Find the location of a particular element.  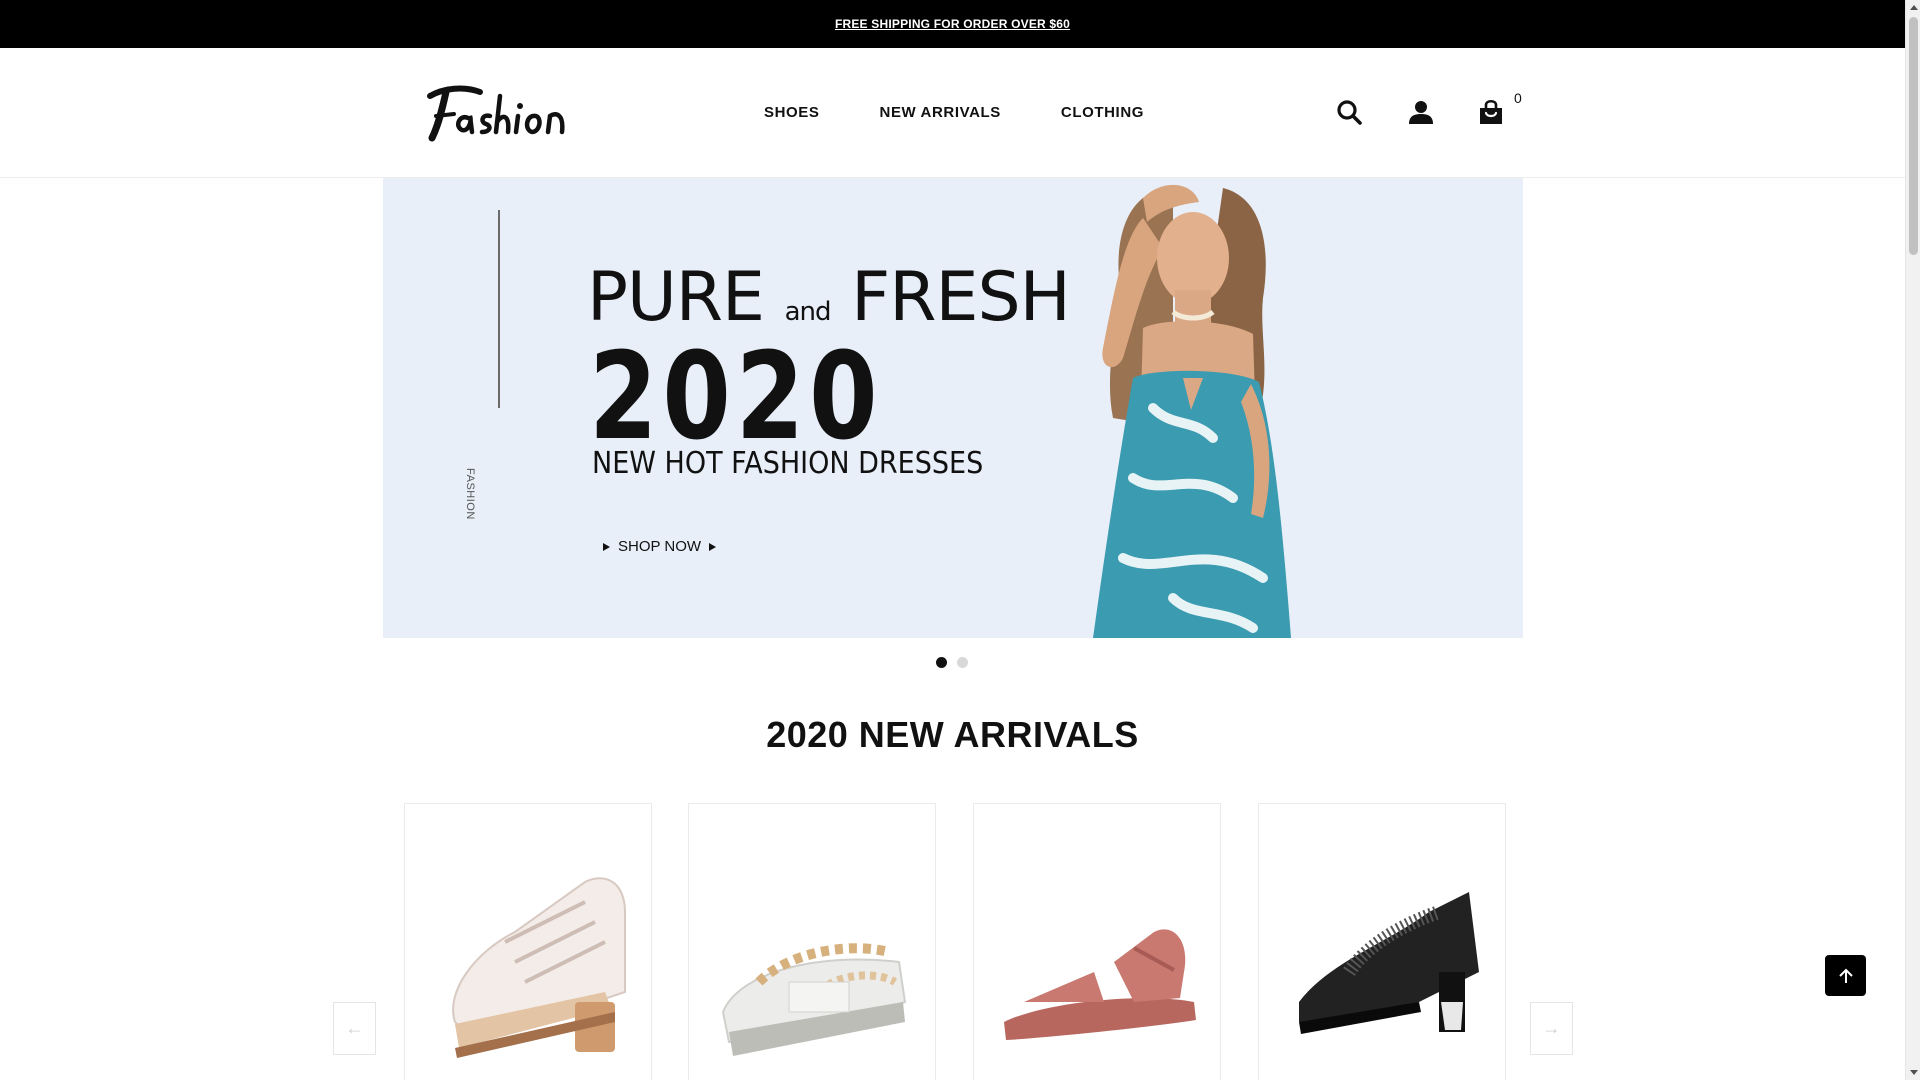

cart-count-badge: 0 is located at coordinates (1518, 98).